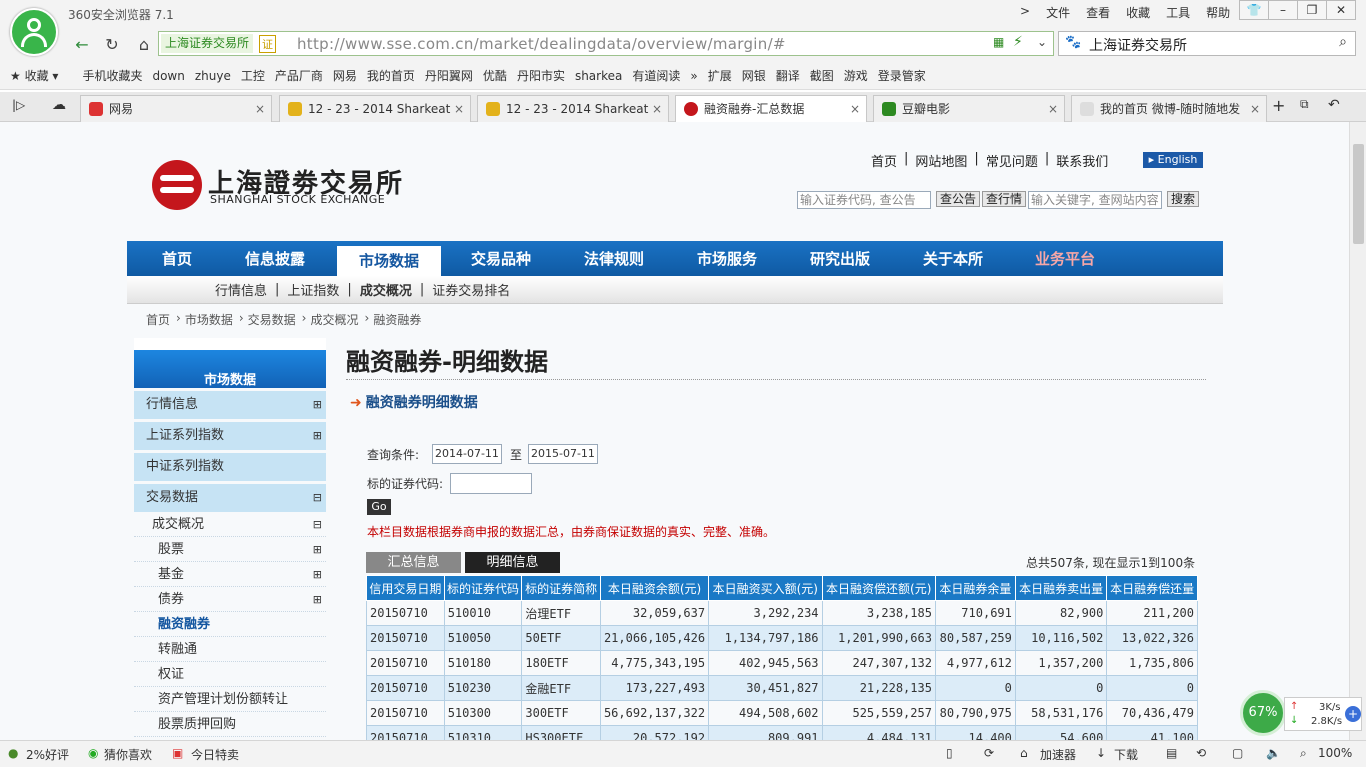 The width and height of the screenshot is (1366, 767). I want to click on crumb-overview: 成交概况, so click(334, 319).